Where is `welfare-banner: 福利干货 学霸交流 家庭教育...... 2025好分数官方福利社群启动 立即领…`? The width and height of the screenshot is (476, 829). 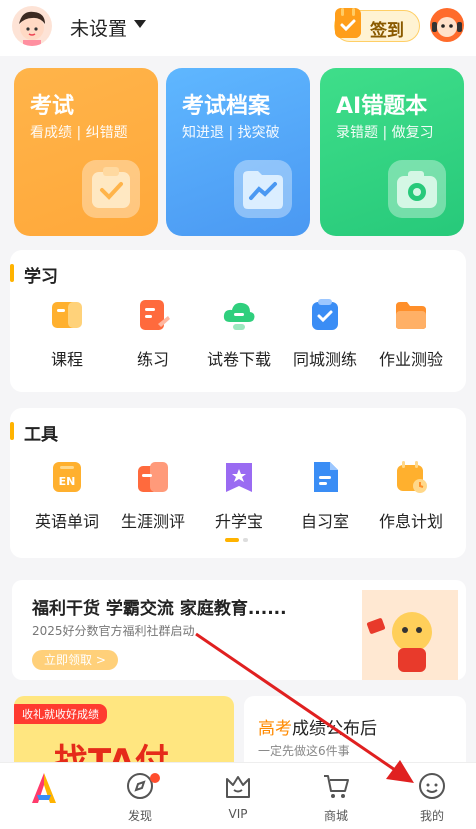
welfare-banner: 福利干货 学霸交流 家庭教育...... 2025好分数官方福利社群启动 立即领… is located at coordinates (239, 630).